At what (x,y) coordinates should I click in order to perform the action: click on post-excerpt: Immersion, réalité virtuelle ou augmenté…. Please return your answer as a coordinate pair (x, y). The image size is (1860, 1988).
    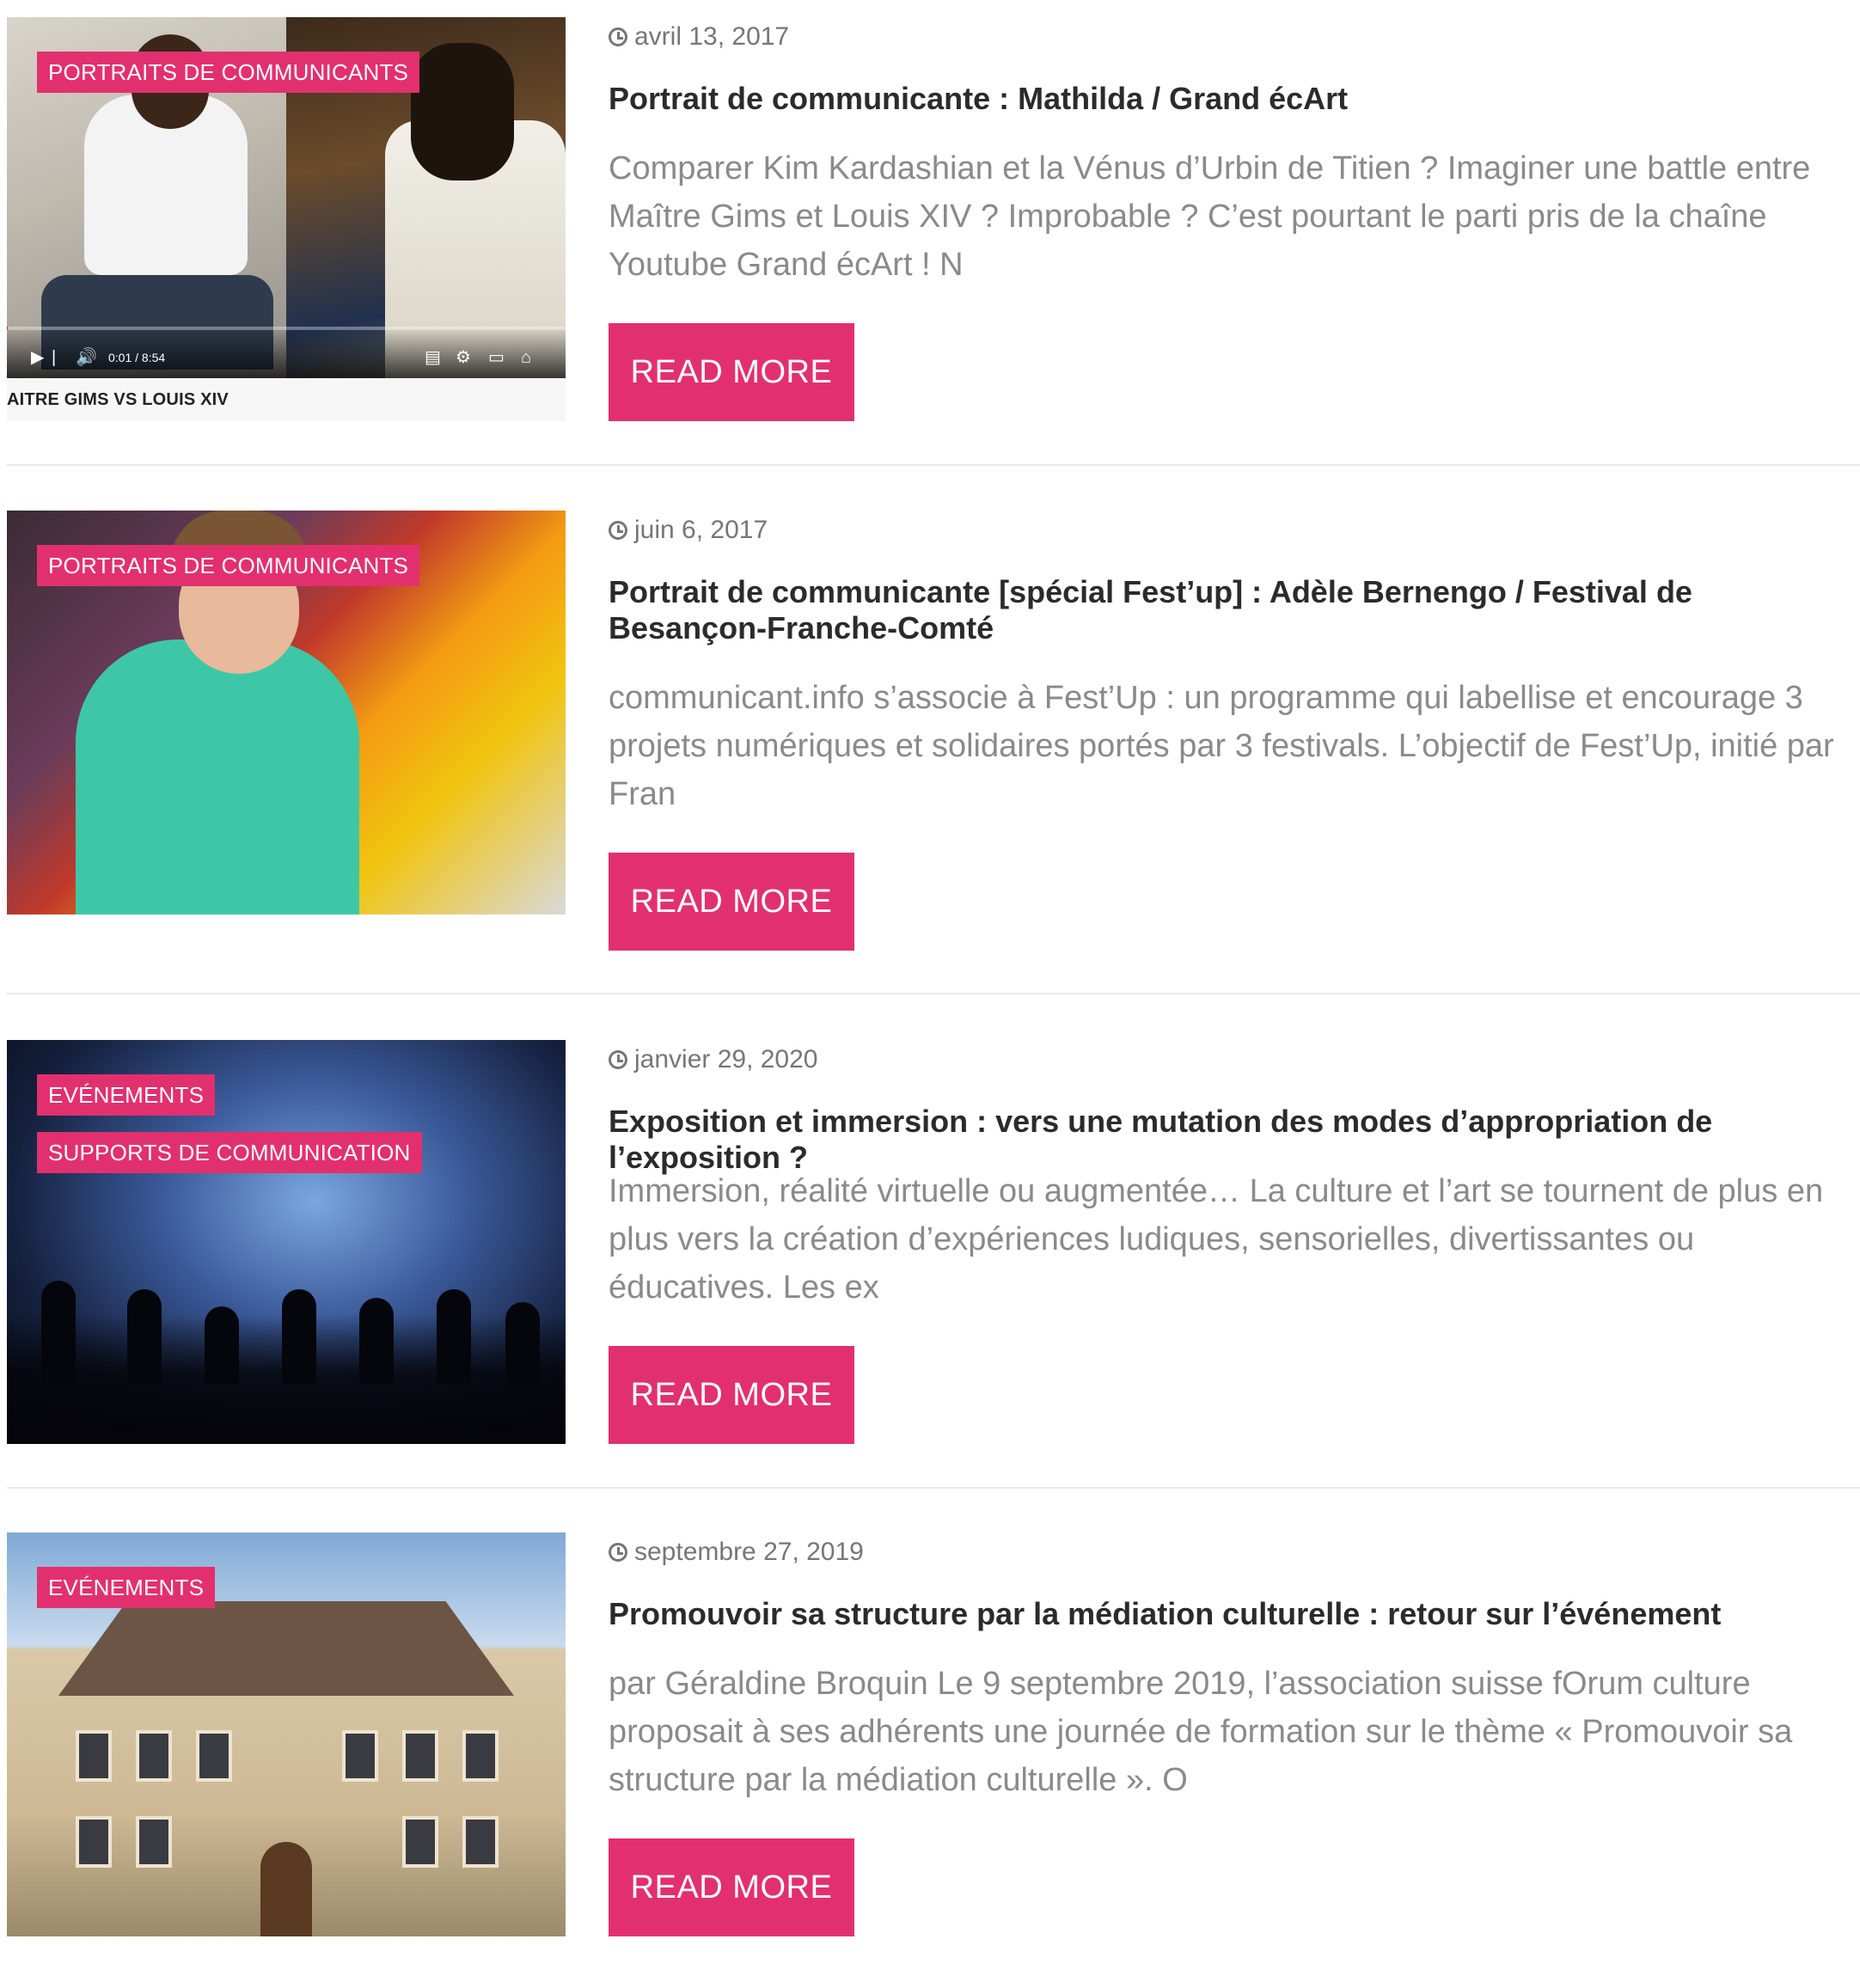
    Looking at the image, I should click on (1216, 1240).